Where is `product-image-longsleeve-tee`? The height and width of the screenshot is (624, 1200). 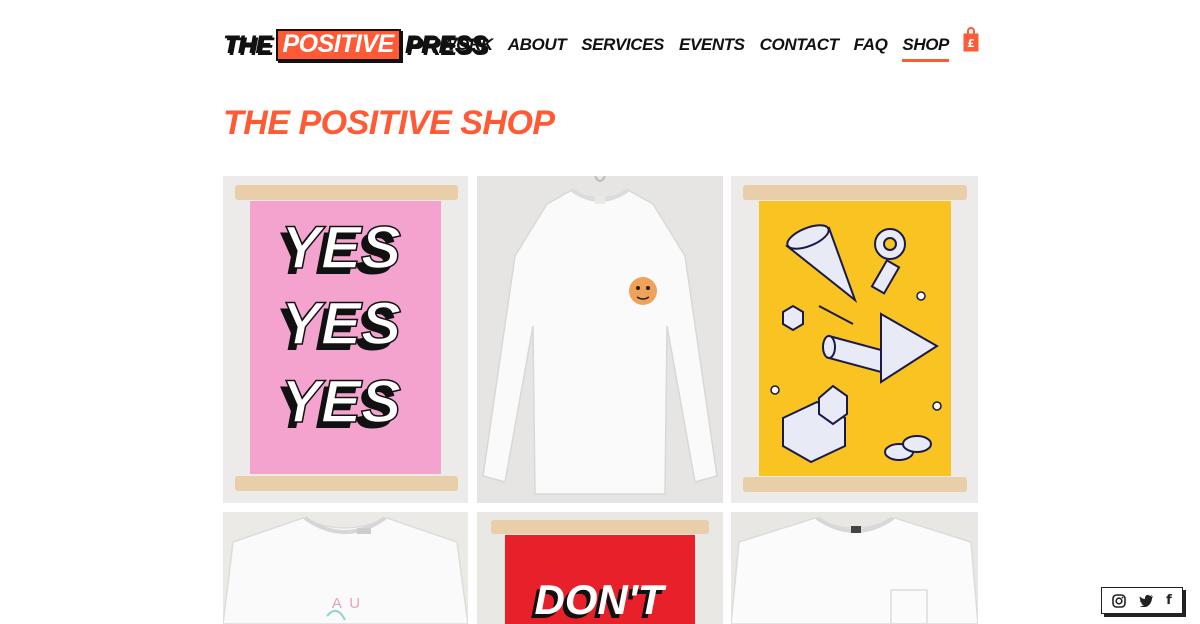
product-image-longsleeve-tee is located at coordinates (600, 339).